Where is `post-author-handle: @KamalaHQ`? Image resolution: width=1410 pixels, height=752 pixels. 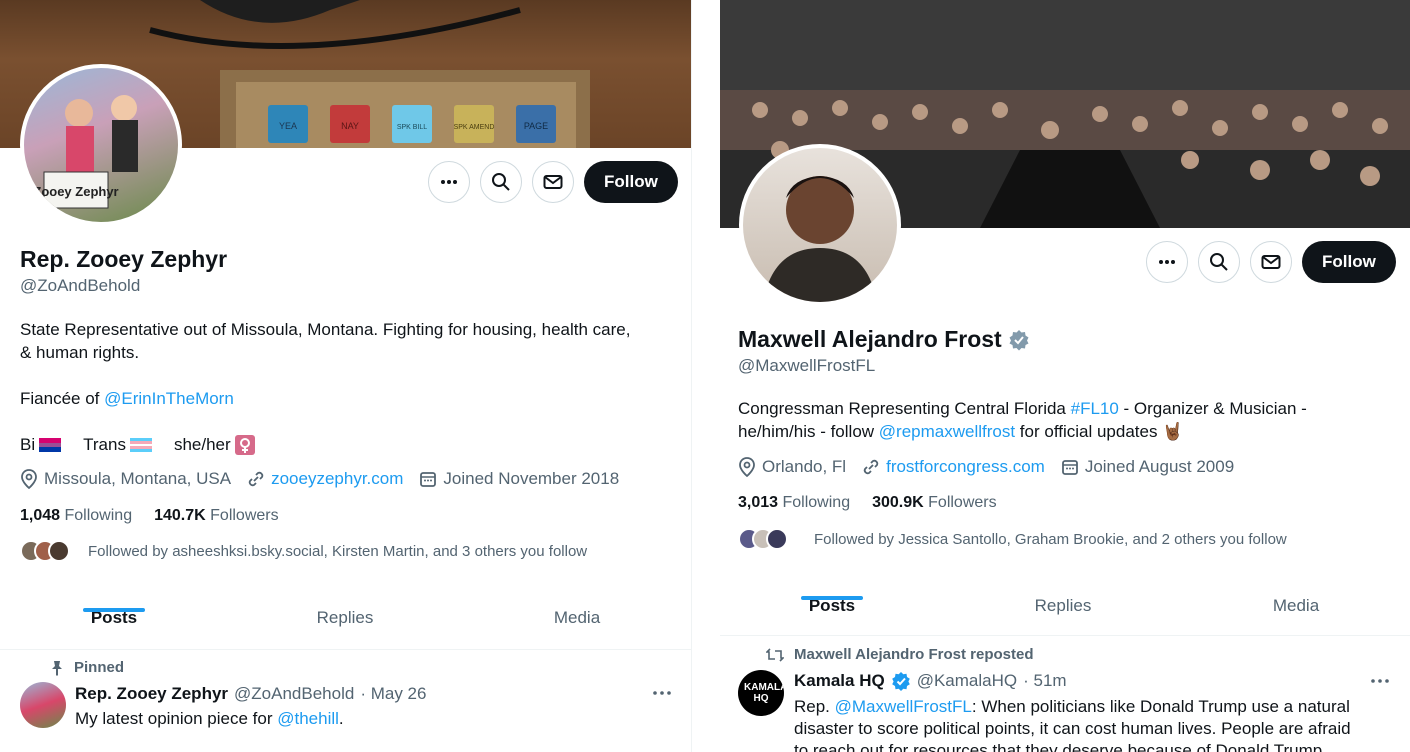 post-author-handle: @KamalaHQ is located at coordinates (967, 681).